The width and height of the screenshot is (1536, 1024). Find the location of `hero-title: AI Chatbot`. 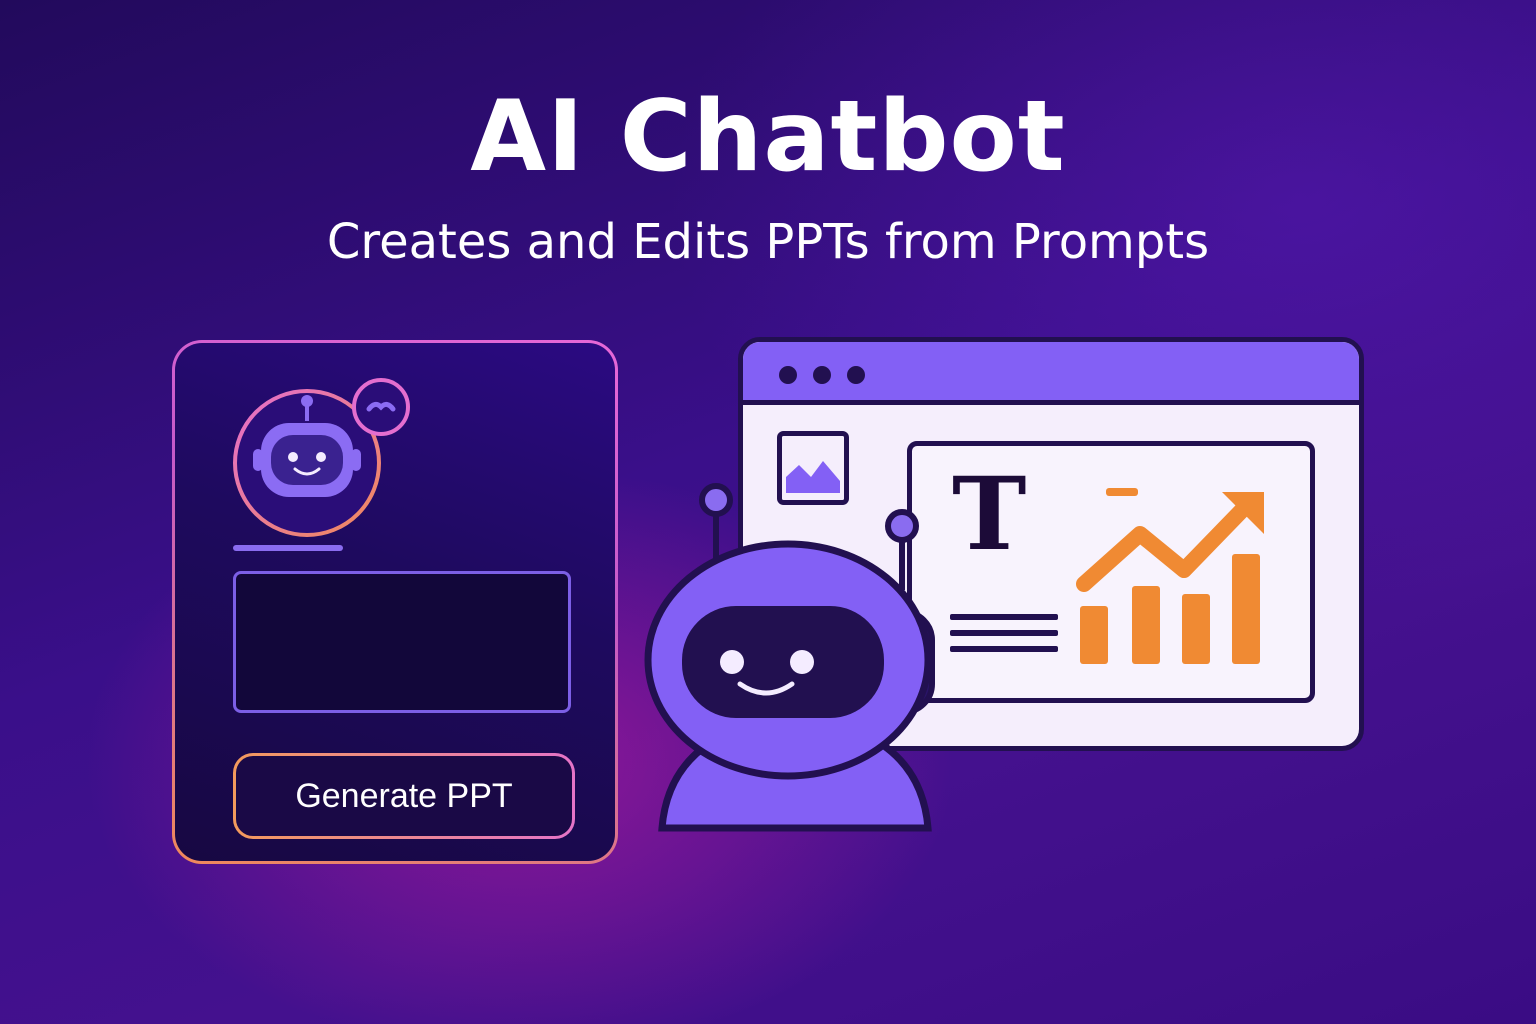

hero-title: AI Chatbot is located at coordinates (768, 137).